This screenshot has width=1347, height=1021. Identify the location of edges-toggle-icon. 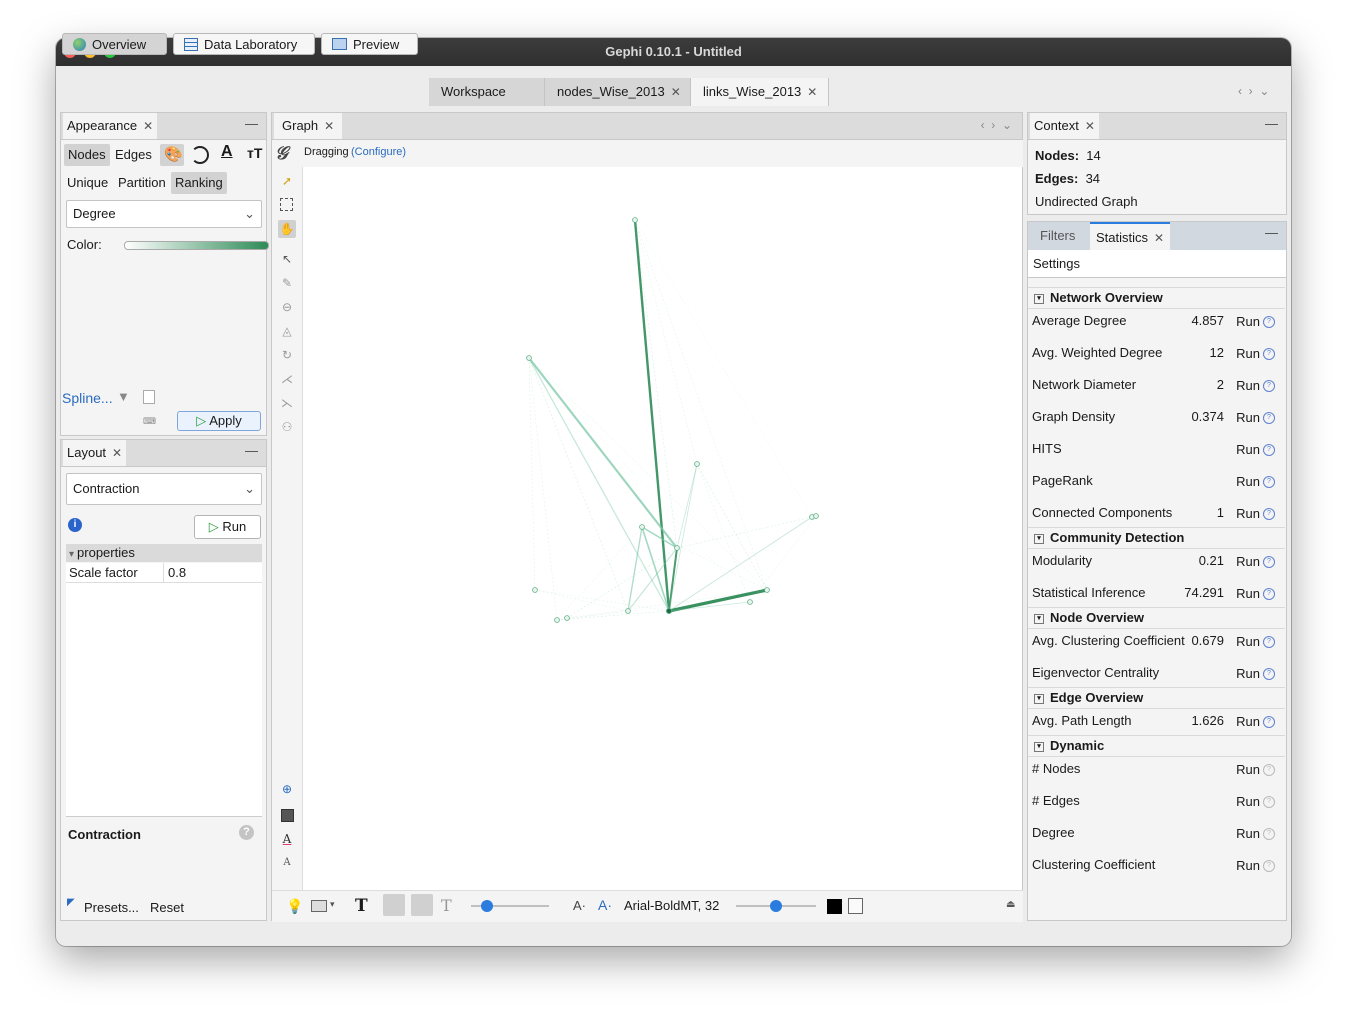
(394, 905).